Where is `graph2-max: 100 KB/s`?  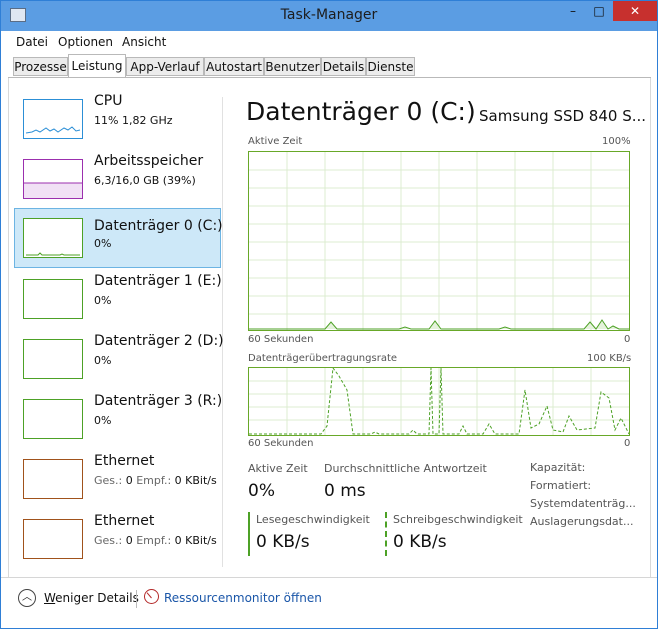 graph2-max: 100 KB/s is located at coordinates (609, 358).